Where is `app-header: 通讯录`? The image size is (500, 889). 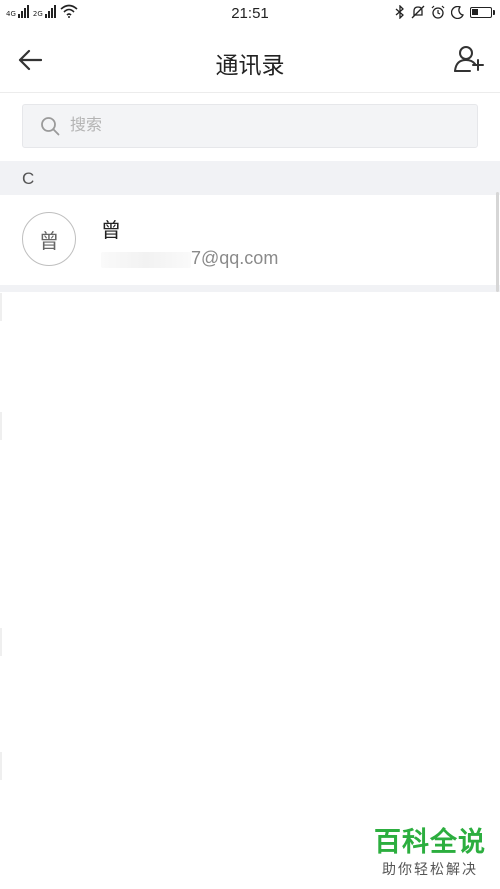
app-header: 通讯录 is located at coordinates (250, 60).